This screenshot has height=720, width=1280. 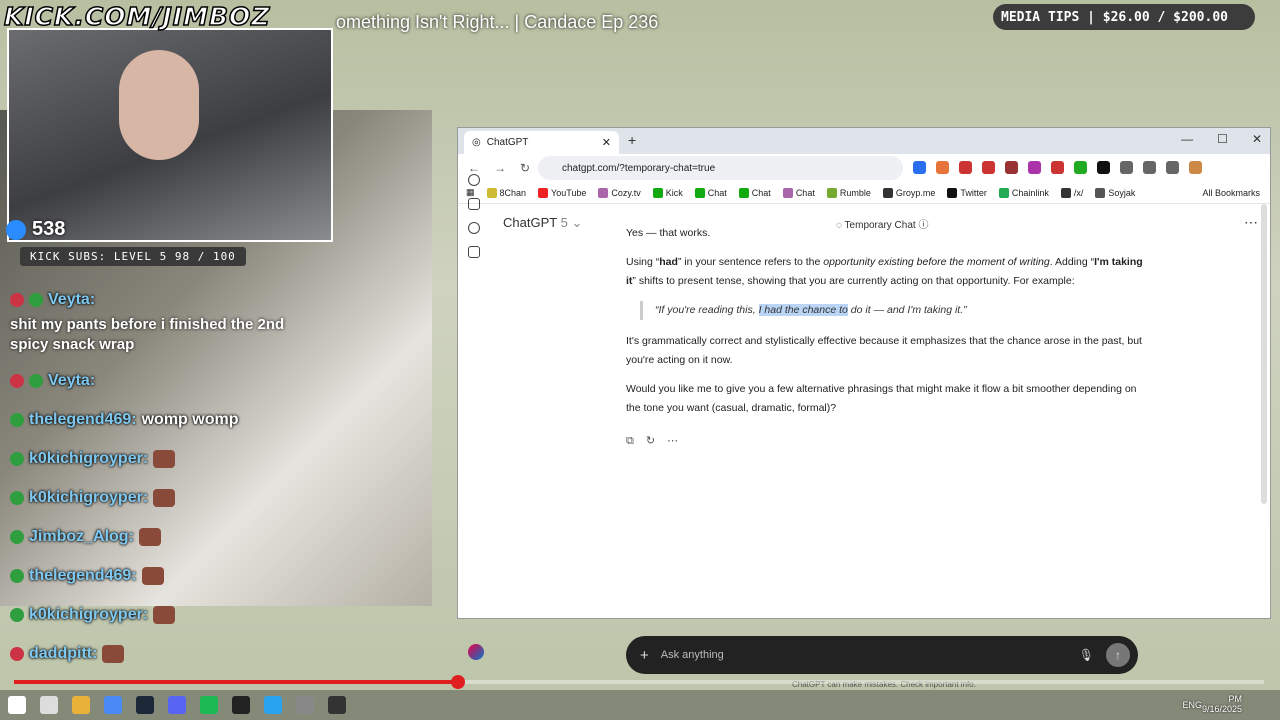 What do you see at coordinates (337, 705) in the screenshot?
I see `obs-icon` at bounding box center [337, 705].